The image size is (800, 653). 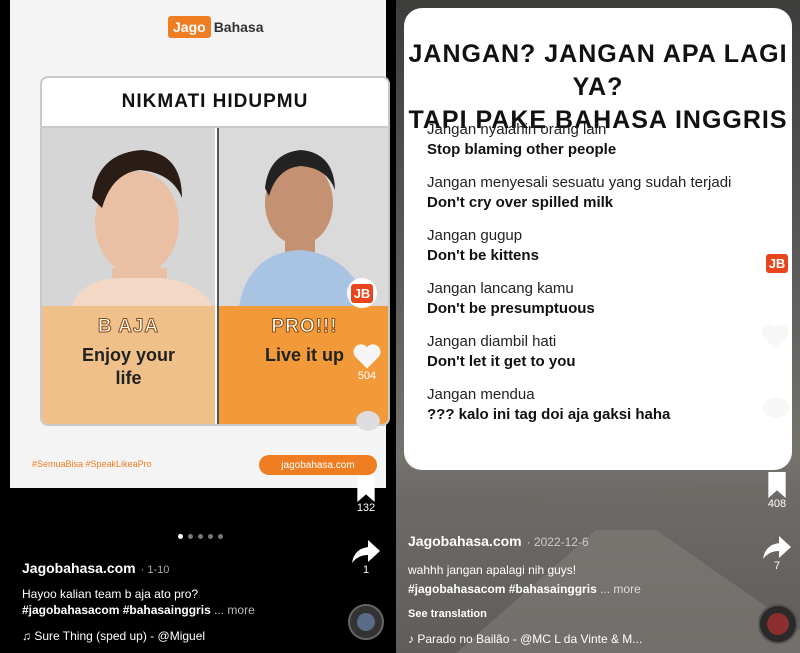 I want to click on caption-text: wahhh jangan apalagi nih guys!, so click(x=492, y=570).